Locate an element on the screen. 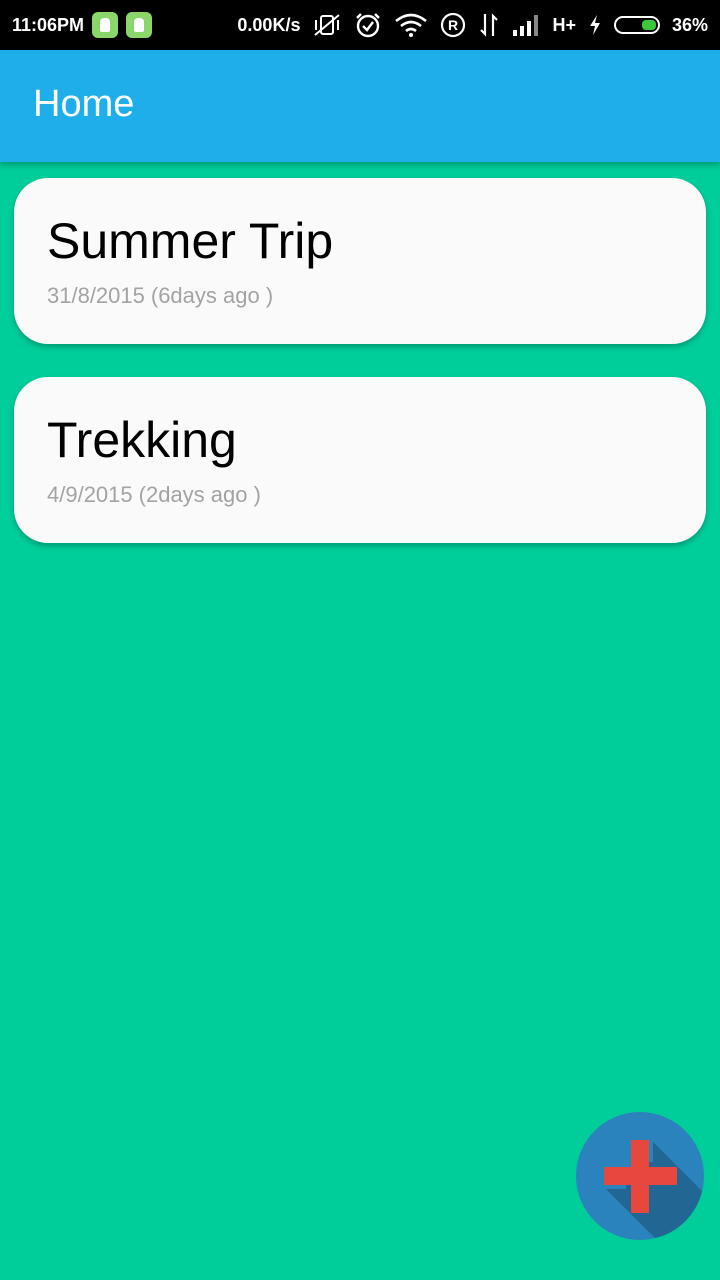  trip-title: Summer Trip is located at coordinates (190, 241).